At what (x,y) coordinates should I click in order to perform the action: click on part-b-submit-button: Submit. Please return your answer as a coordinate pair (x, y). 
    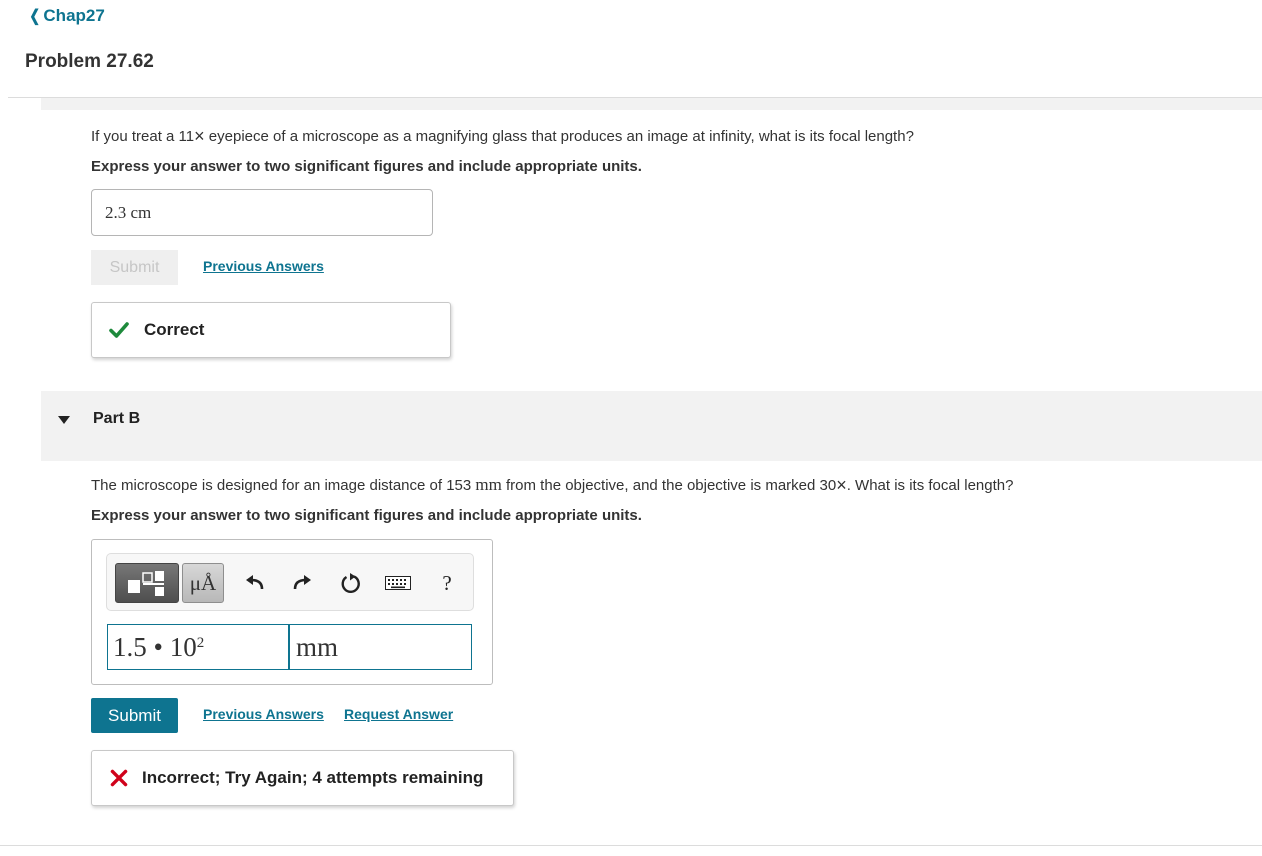
    Looking at the image, I should click on (134, 715).